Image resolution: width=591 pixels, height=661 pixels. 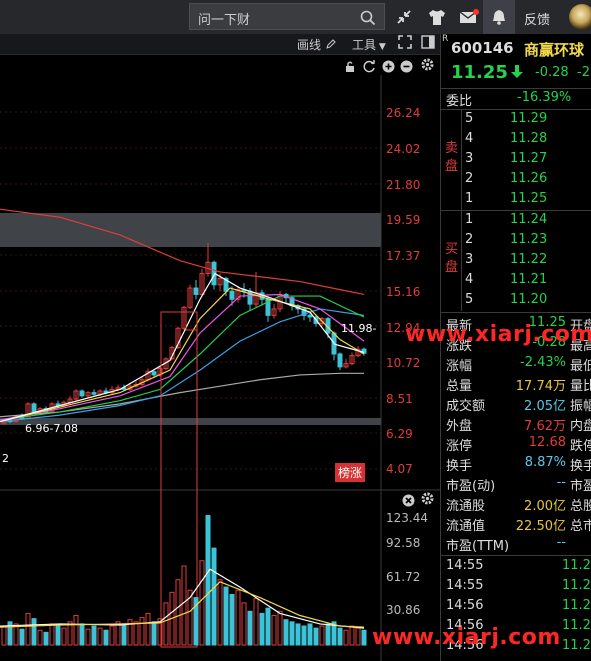 What do you see at coordinates (404, 17) in the screenshot?
I see `shrink-icon` at bounding box center [404, 17].